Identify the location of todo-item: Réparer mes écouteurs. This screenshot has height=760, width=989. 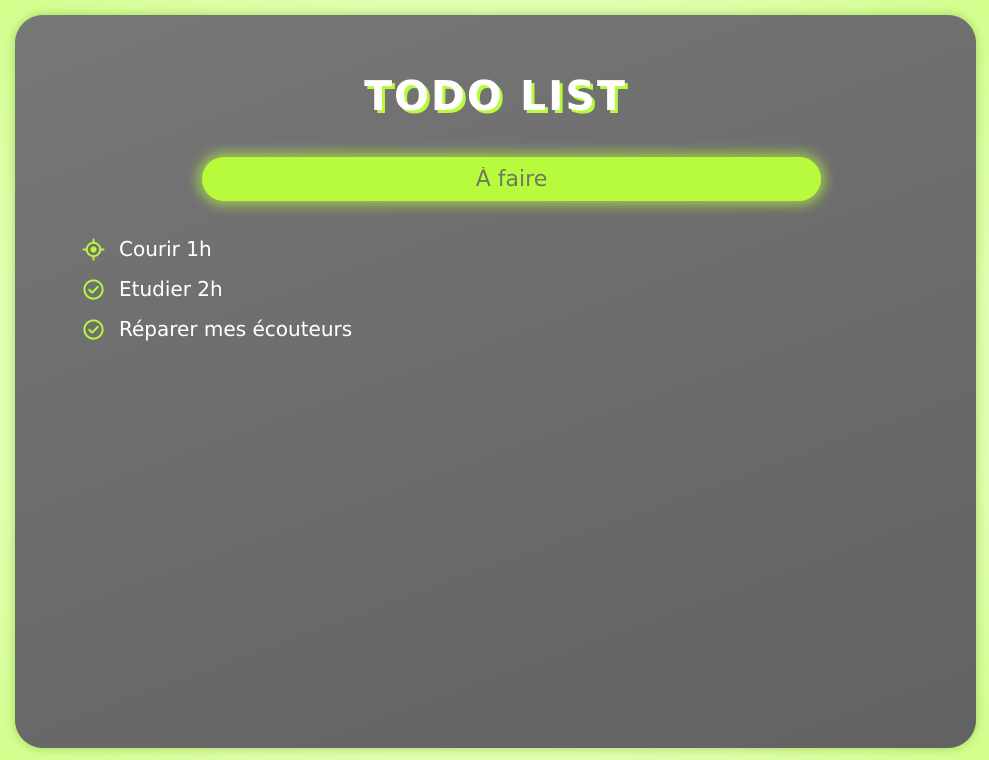
(217, 329).